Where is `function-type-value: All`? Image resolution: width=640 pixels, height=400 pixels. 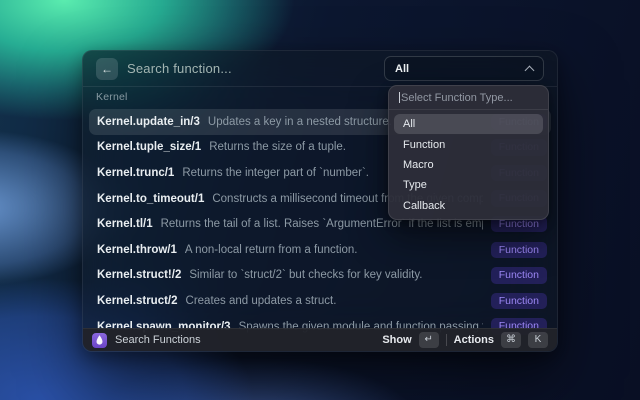 function-type-value: All is located at coordinates (402, 68).